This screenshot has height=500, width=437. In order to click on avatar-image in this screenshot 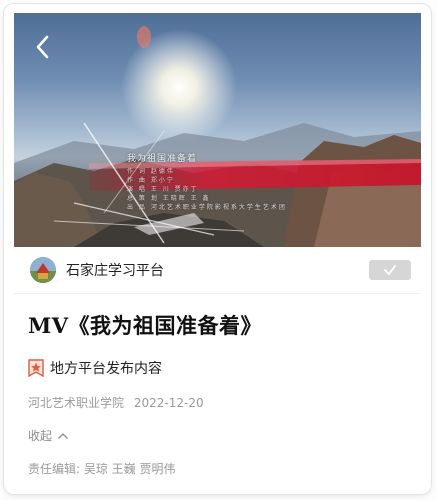, I will do `click(43, 270)`.